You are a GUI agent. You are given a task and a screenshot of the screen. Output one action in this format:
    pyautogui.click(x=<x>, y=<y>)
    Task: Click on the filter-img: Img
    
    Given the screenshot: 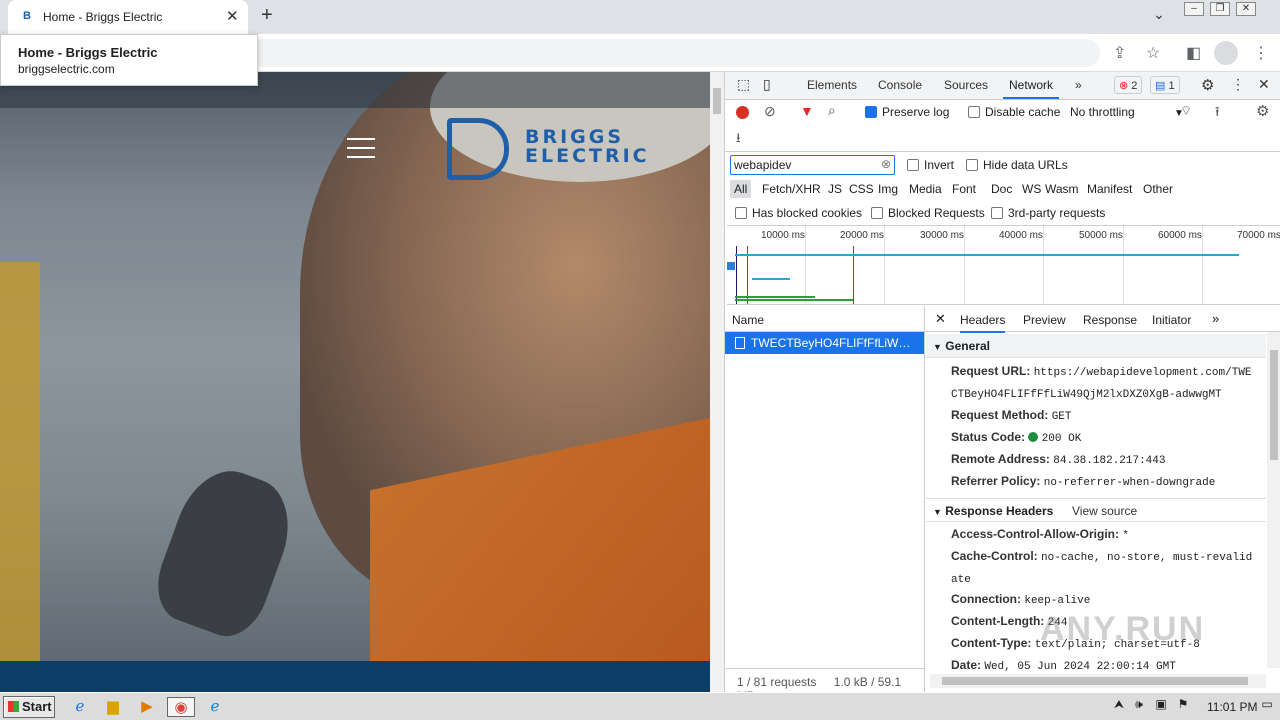 What is the action you would take?
    pyautogui.click(x=888, y=189)
    